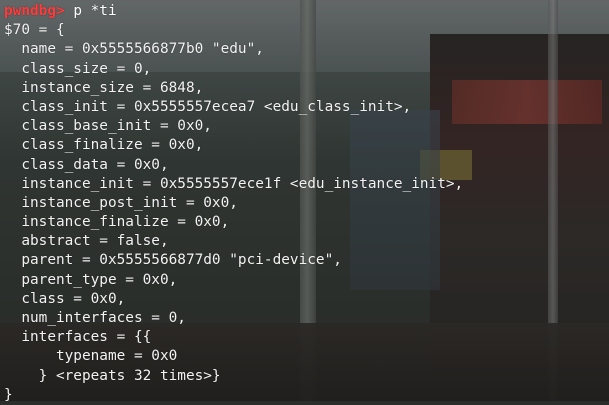 The height and width of the screenshot is (405, 609). What do you see at coordinates (34, 30) in the screenshot?
I see `output-line: $70 = {` at bounding box center [34, 30].